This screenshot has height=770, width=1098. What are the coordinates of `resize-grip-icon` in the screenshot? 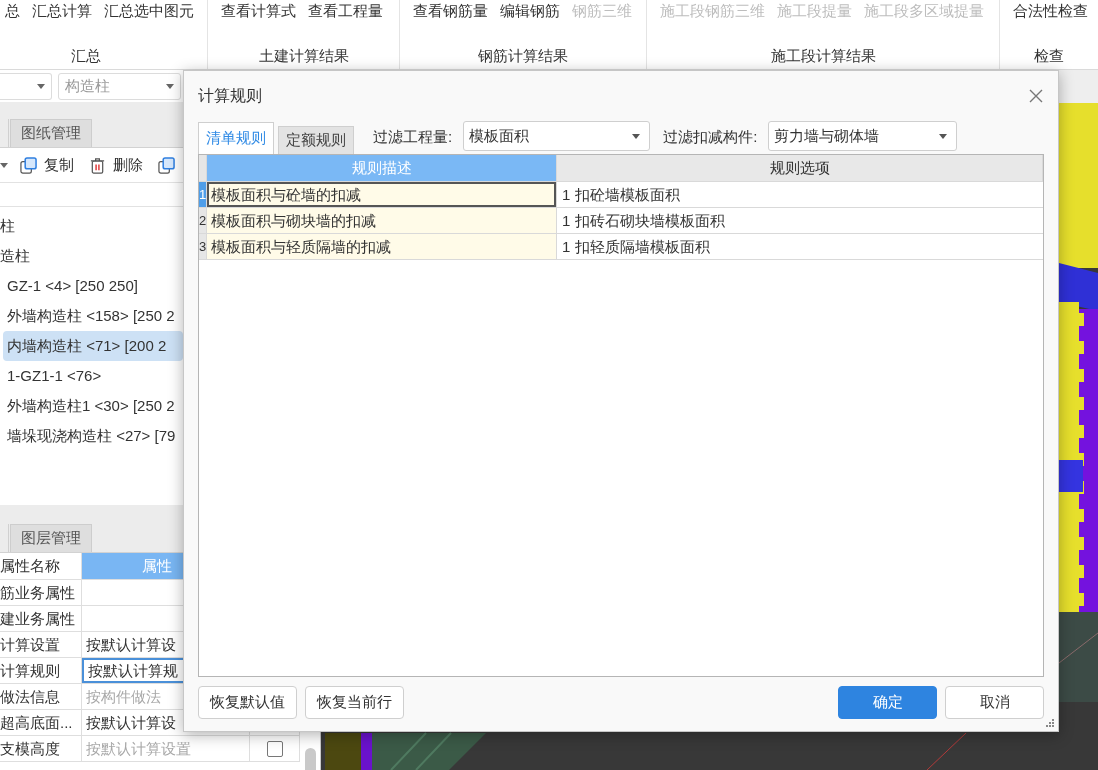 It's located at (1049, 722).